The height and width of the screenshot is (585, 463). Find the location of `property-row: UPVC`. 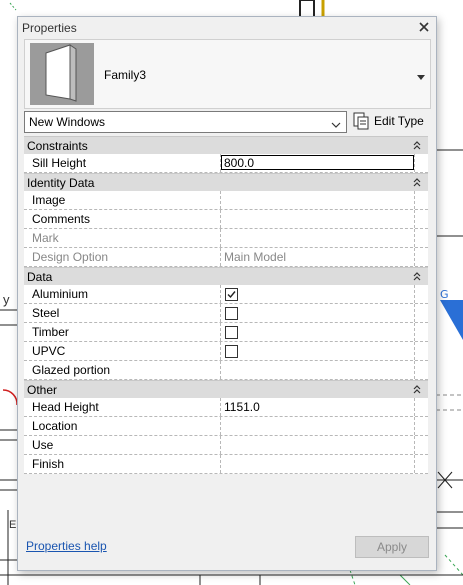

property-row: UPVC is located at coordinates (226, 351).